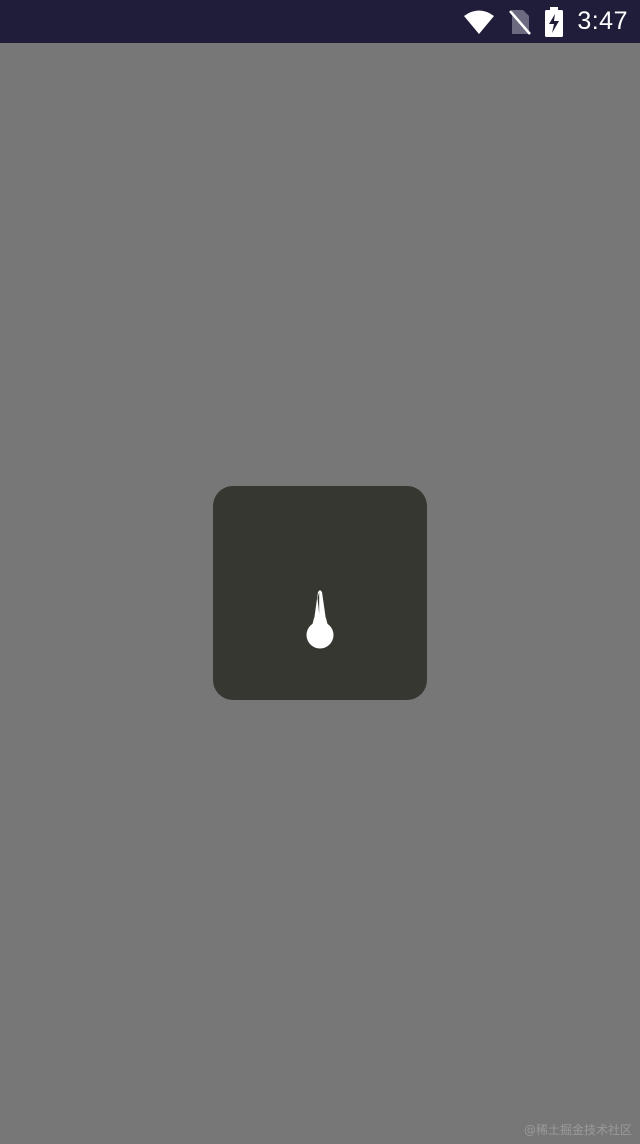 Image resolution: width=640 pixels, height=1144 pixels. What do you see at coordinates (577, 1130) in the screenshot?
I see `watermark: @稀土掘金技术社区` at bounding box center [577, 1130].